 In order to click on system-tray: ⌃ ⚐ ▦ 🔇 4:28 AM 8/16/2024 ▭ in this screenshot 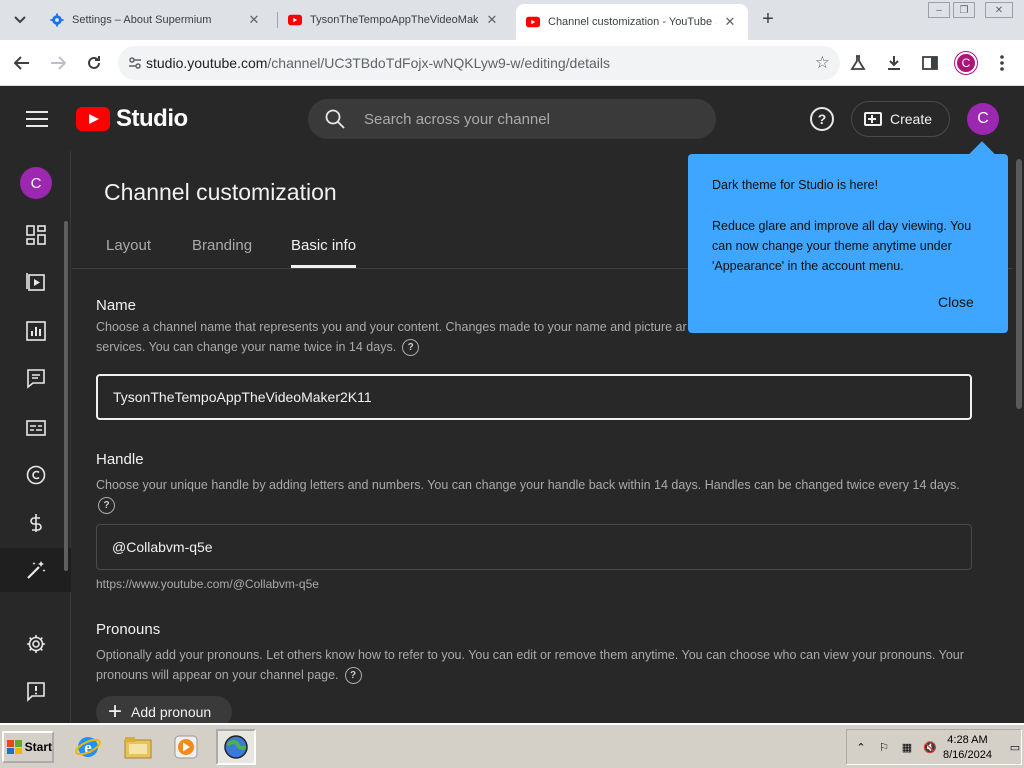, I will do `click(934, 747)`.